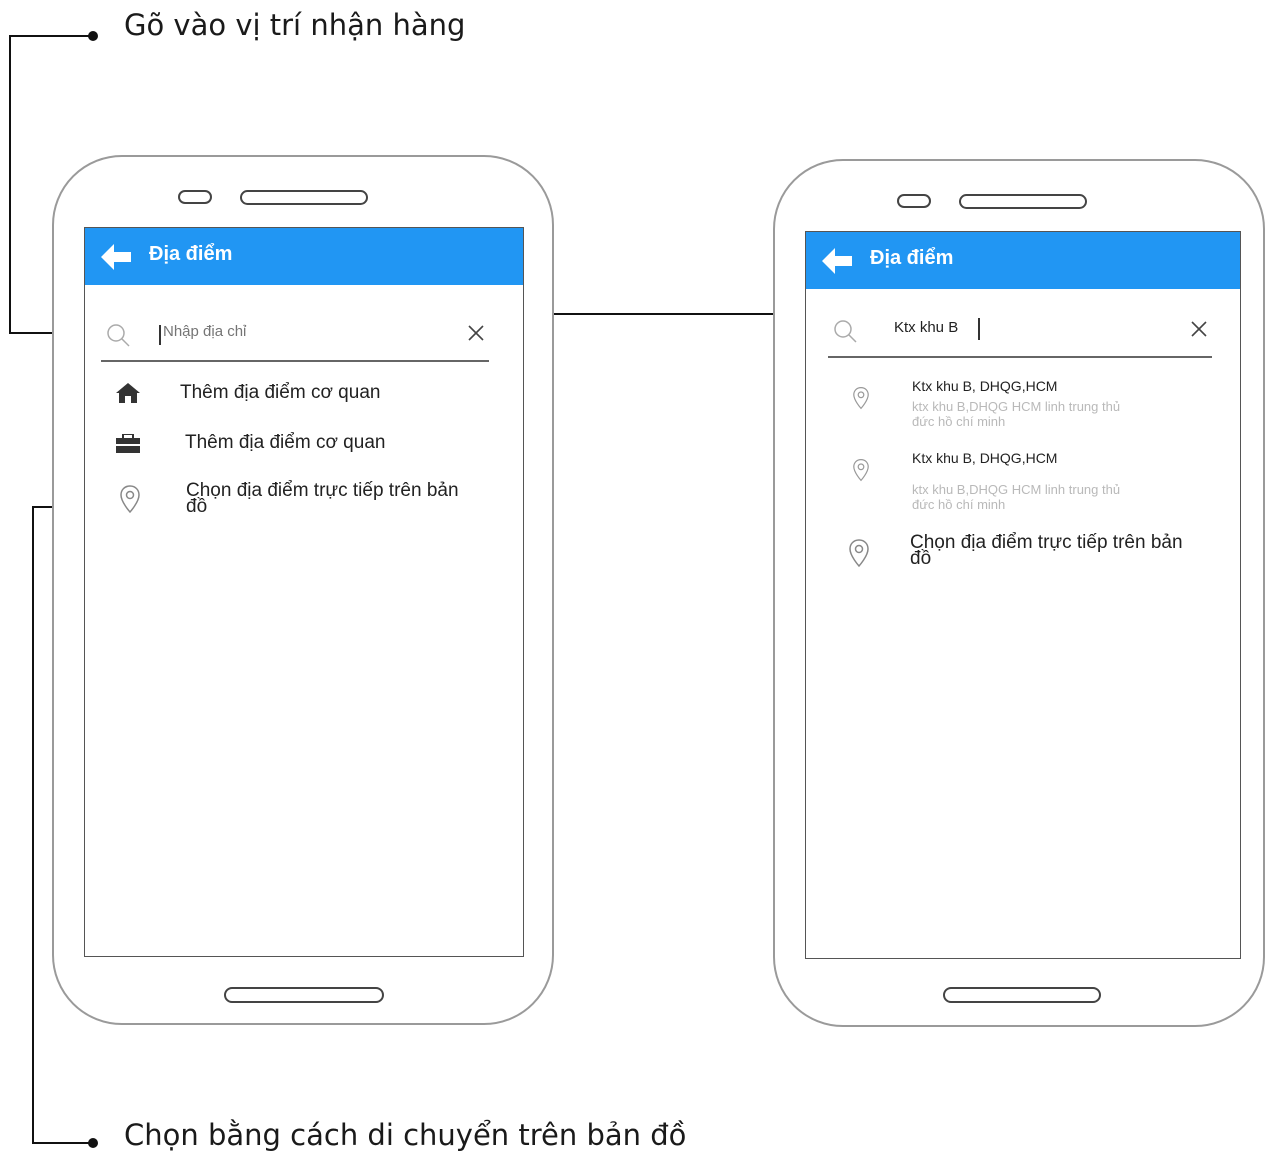  I want to click on address-input, so click(303, 331).